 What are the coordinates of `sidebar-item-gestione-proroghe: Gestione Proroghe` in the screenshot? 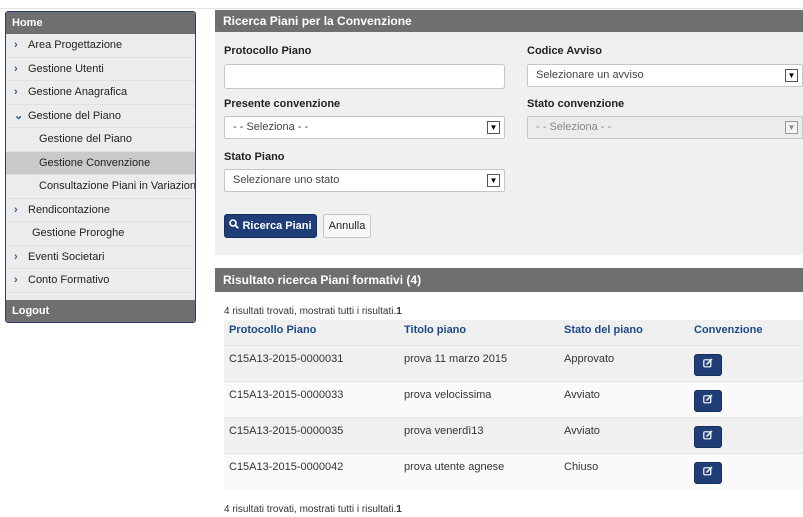 It's located at (100, 234).